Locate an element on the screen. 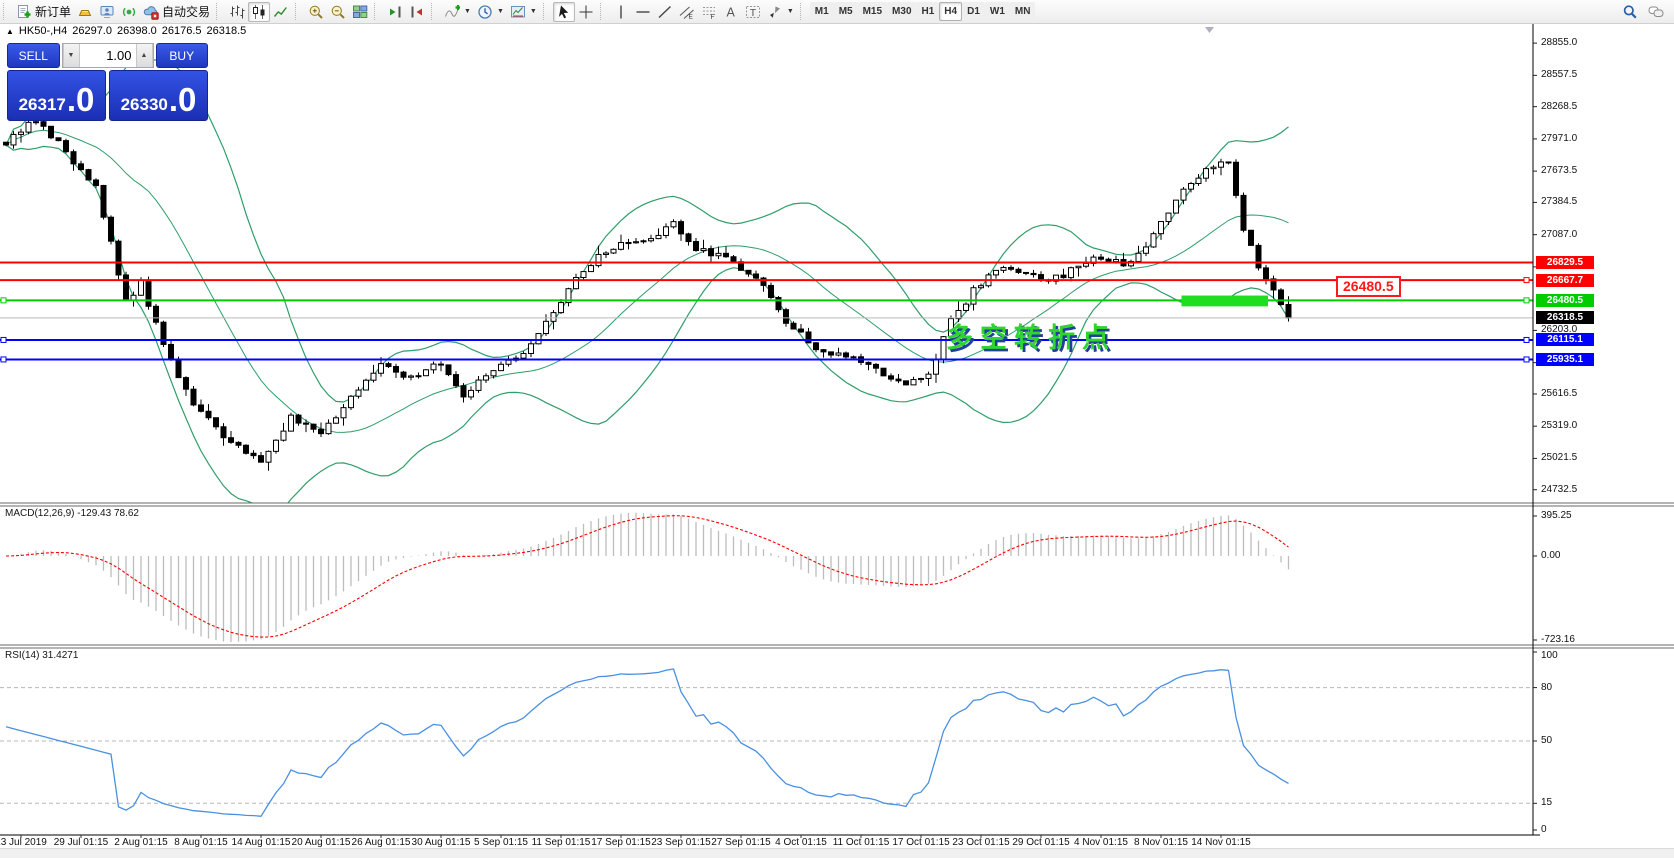 The height and width of the screenshot is (858, 1674). volume-stepper: ▼ ▲ is located at coordinates (107, 55).